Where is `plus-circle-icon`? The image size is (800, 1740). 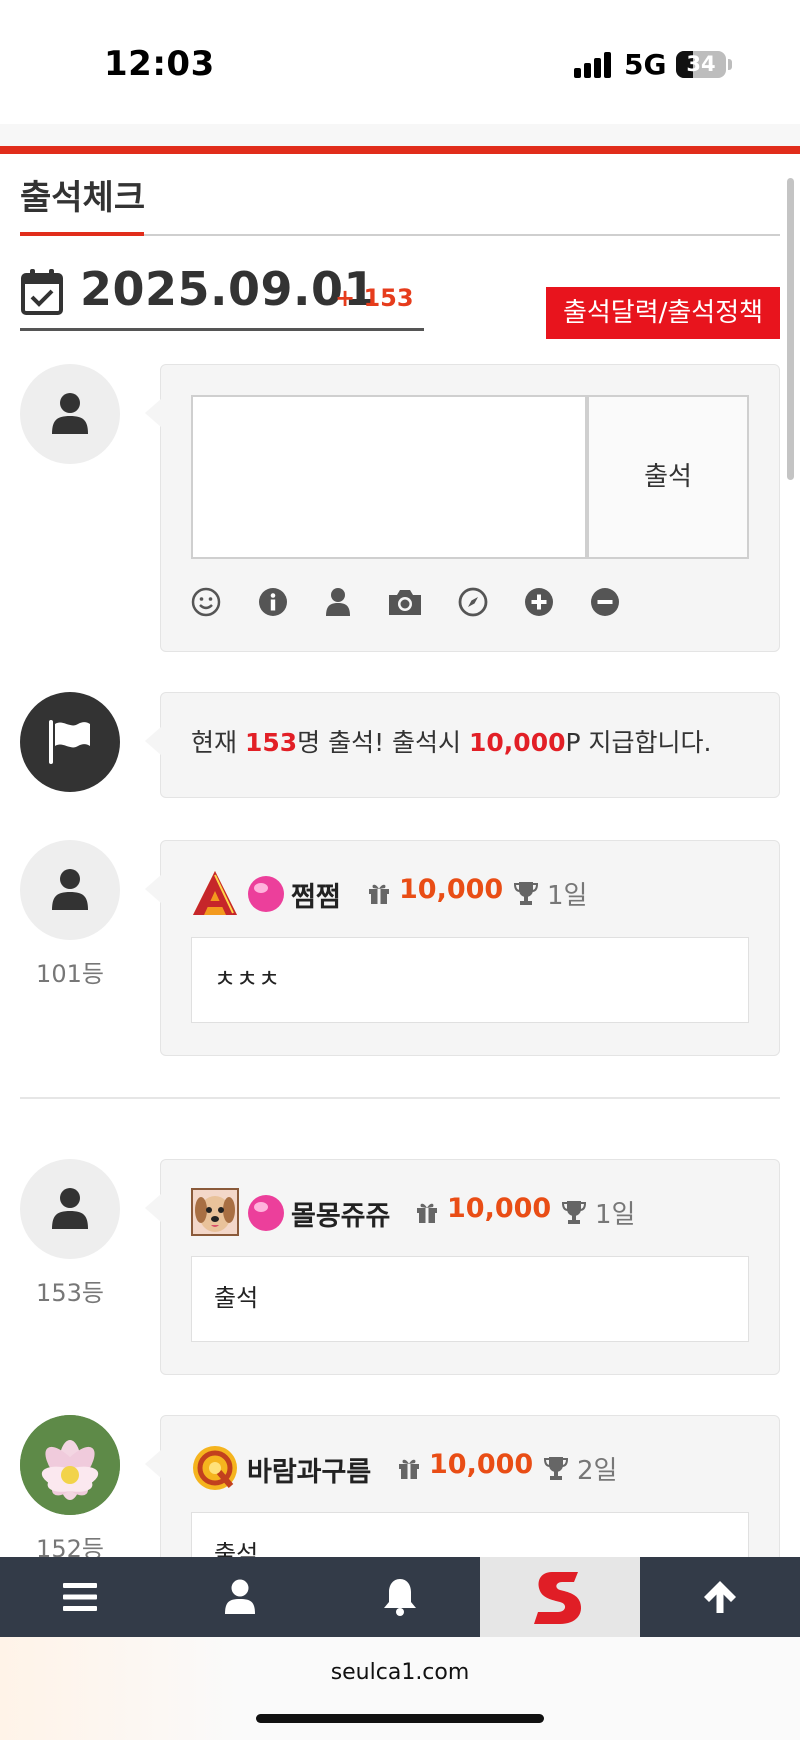
plus-circle-icon is located at coordinates (539, 602).